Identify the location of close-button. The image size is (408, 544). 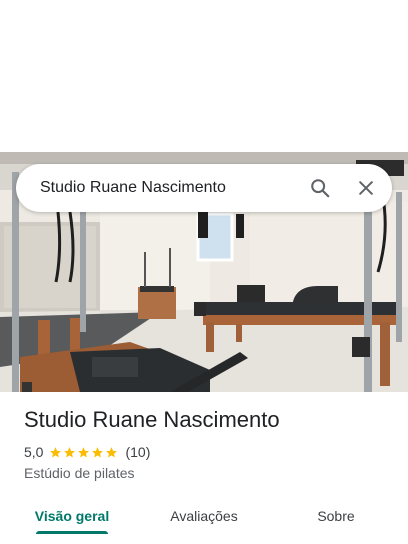
(366, 188).